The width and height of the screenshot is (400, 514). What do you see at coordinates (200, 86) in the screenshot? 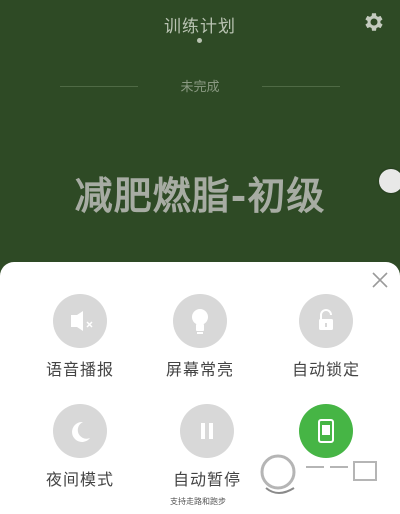
I see `status-row: 未完成` at bounding box center [200, 86].